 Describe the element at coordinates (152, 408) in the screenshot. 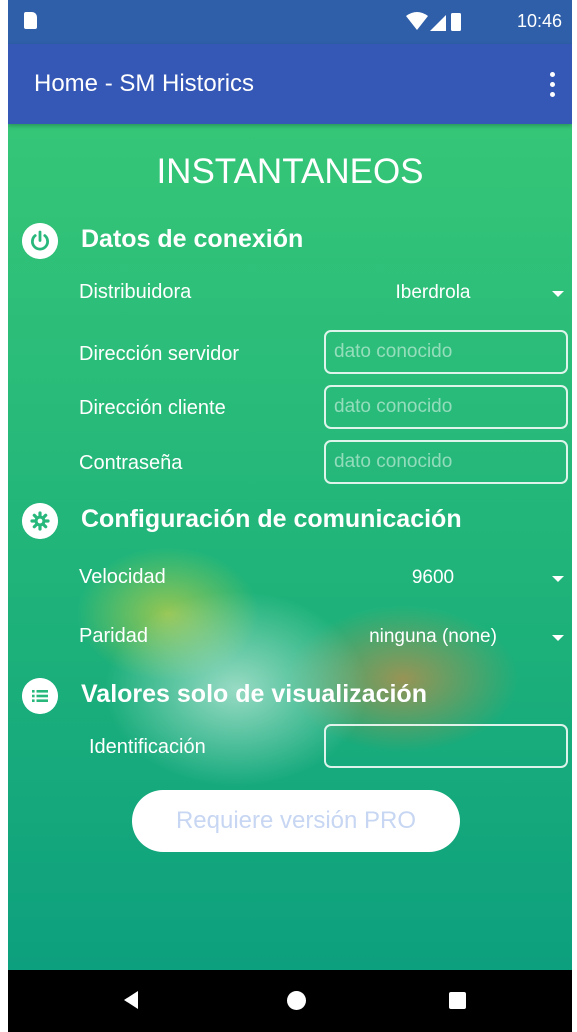

I see `client-address-label: Dirección cliente` at that location.